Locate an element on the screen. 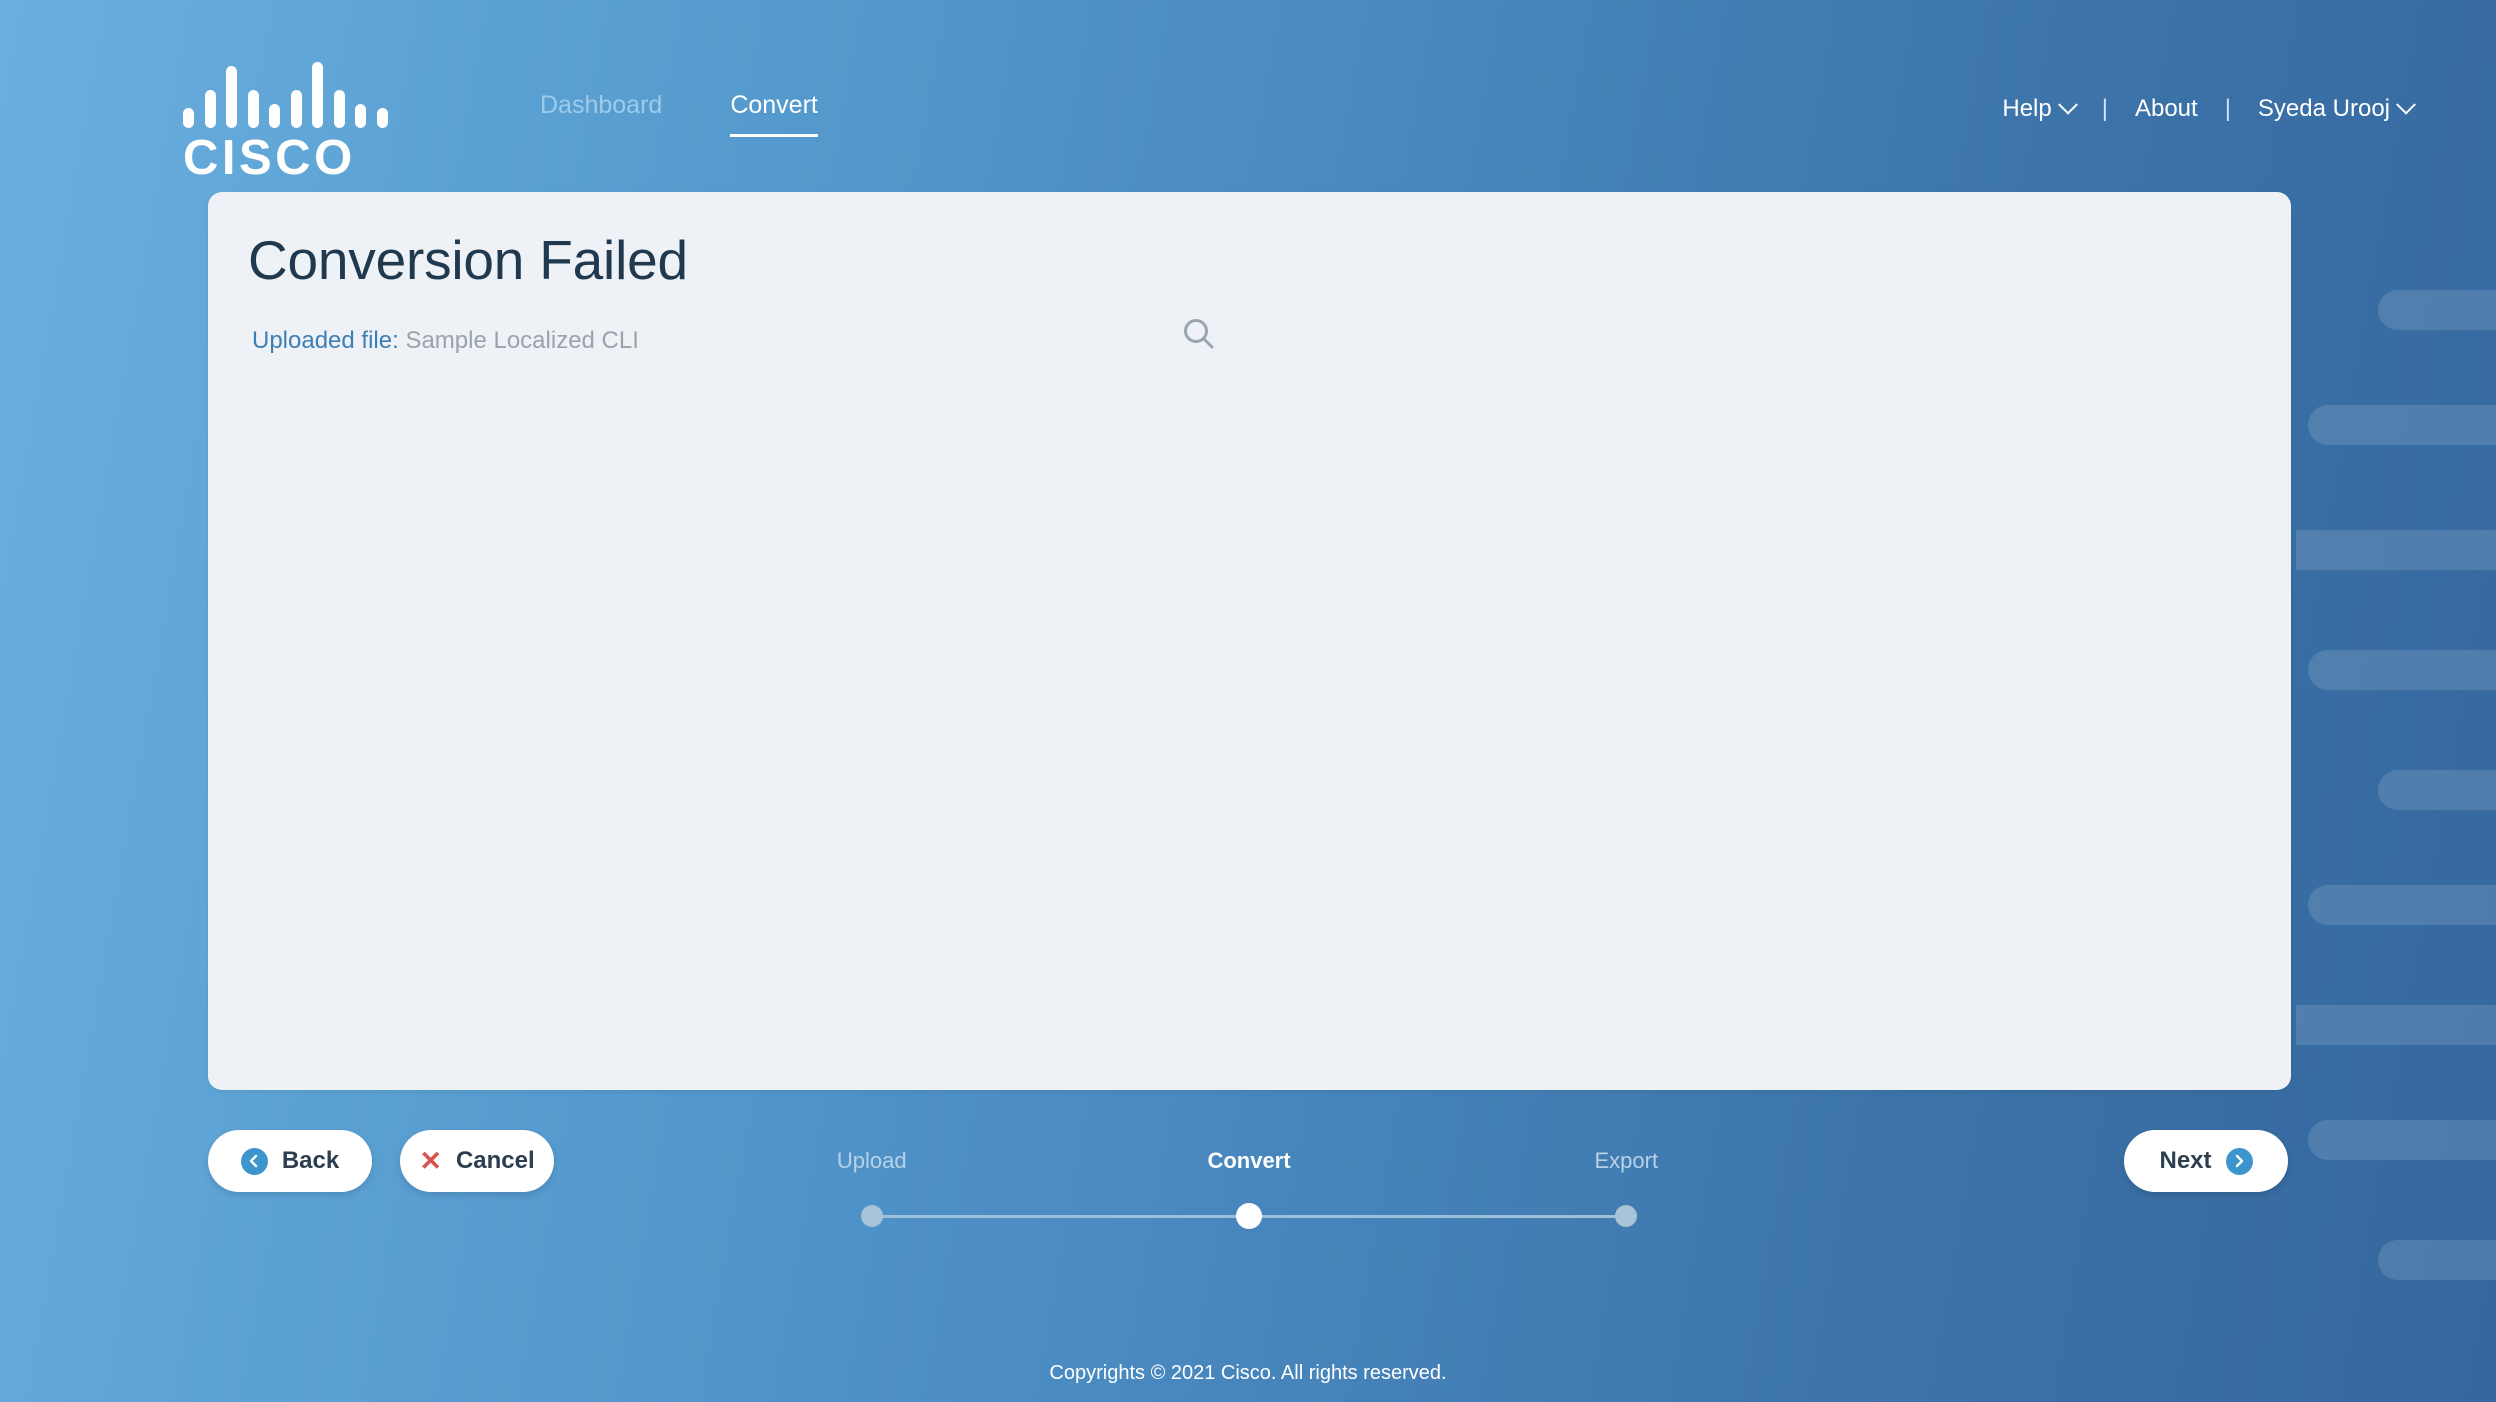 The height and width of the screenshot is (1402, 2496). stepper-dot-export is located at coordinates (1626, 1216).